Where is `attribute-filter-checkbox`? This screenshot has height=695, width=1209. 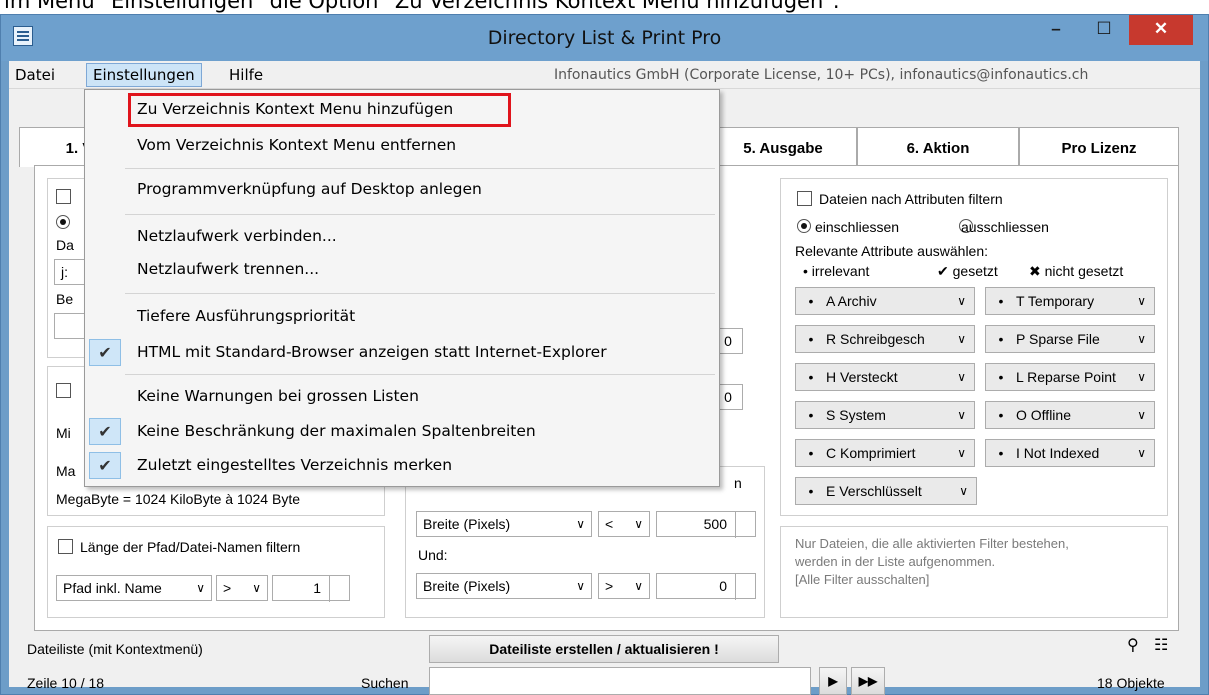
attribute-filter-checkbox is located at coordinates (804, 198).